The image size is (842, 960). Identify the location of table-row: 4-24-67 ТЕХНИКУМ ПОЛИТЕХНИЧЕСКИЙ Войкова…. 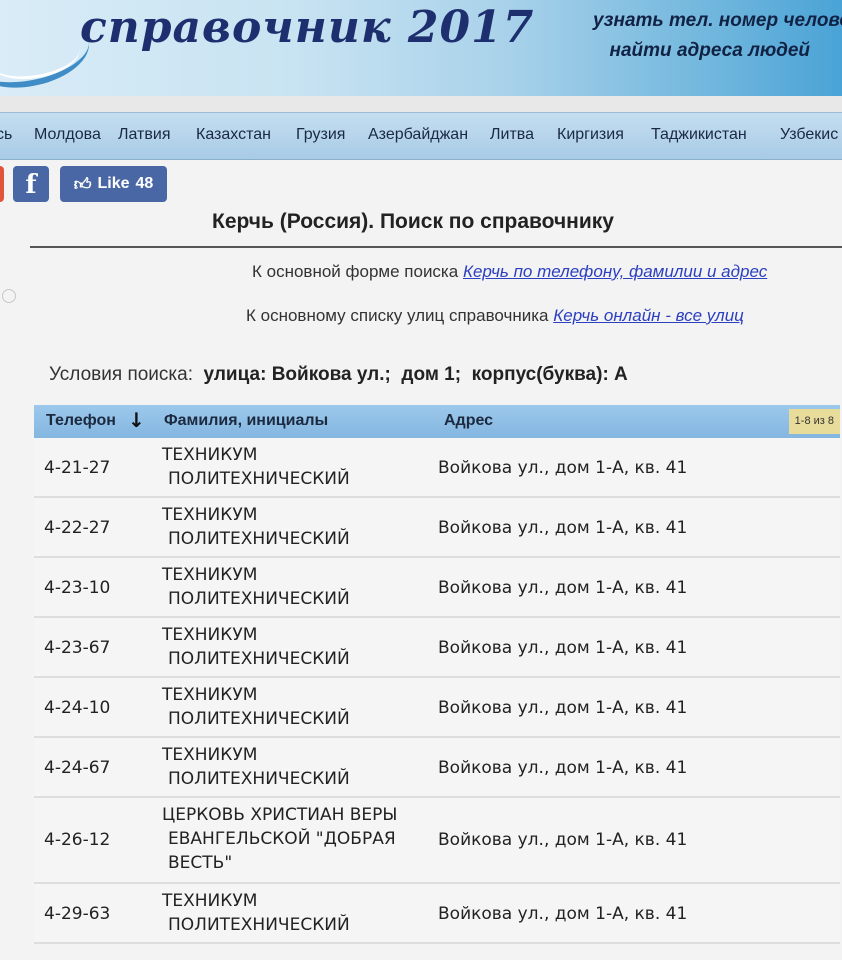
(437, 768).